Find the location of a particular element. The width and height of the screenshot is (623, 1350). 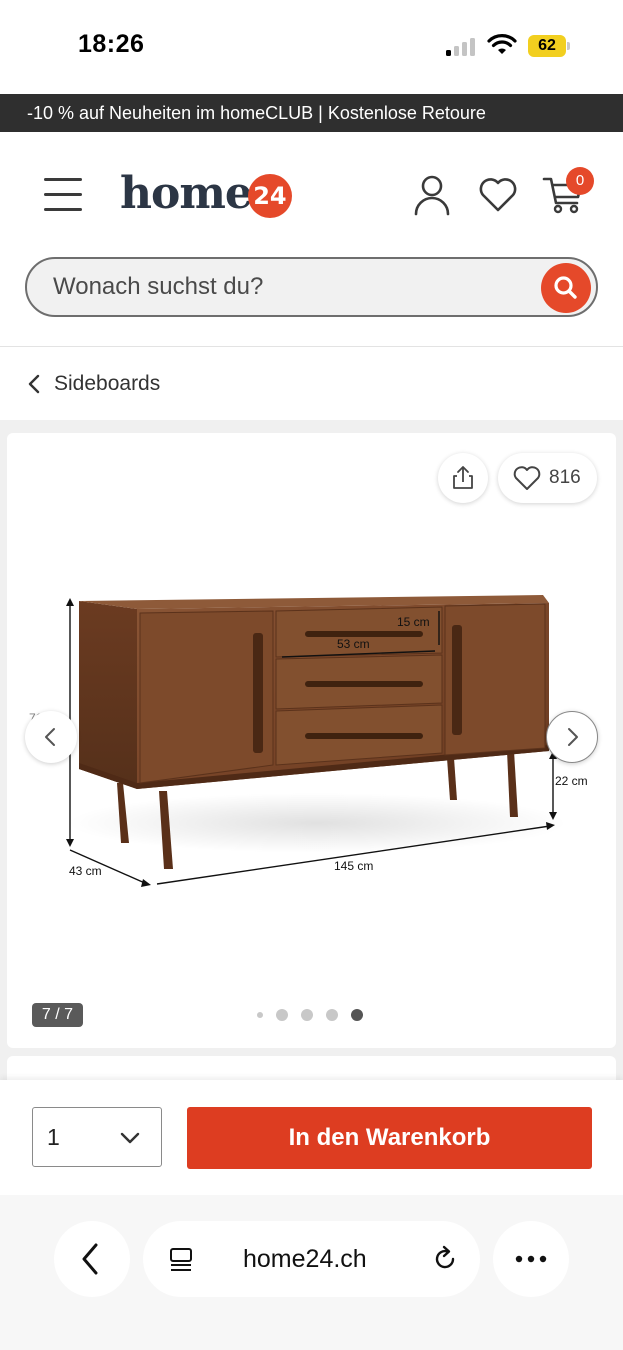

chevron-down-icon is located at coordinates (130, 1138).